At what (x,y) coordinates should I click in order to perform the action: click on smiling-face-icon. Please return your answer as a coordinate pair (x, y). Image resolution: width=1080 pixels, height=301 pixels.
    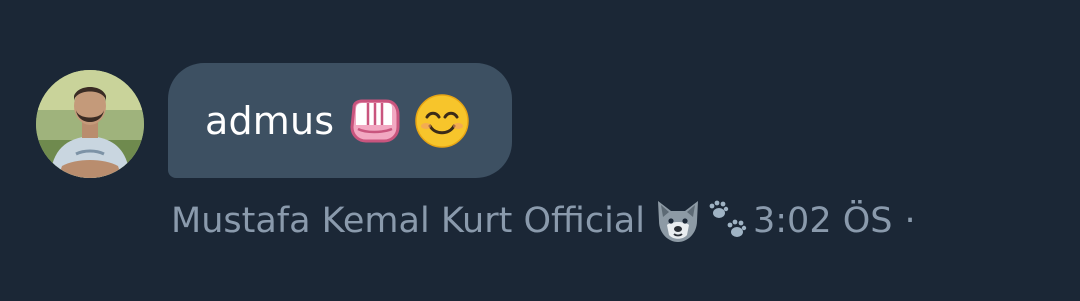
    Looking at the image, I should click on (442, 121).